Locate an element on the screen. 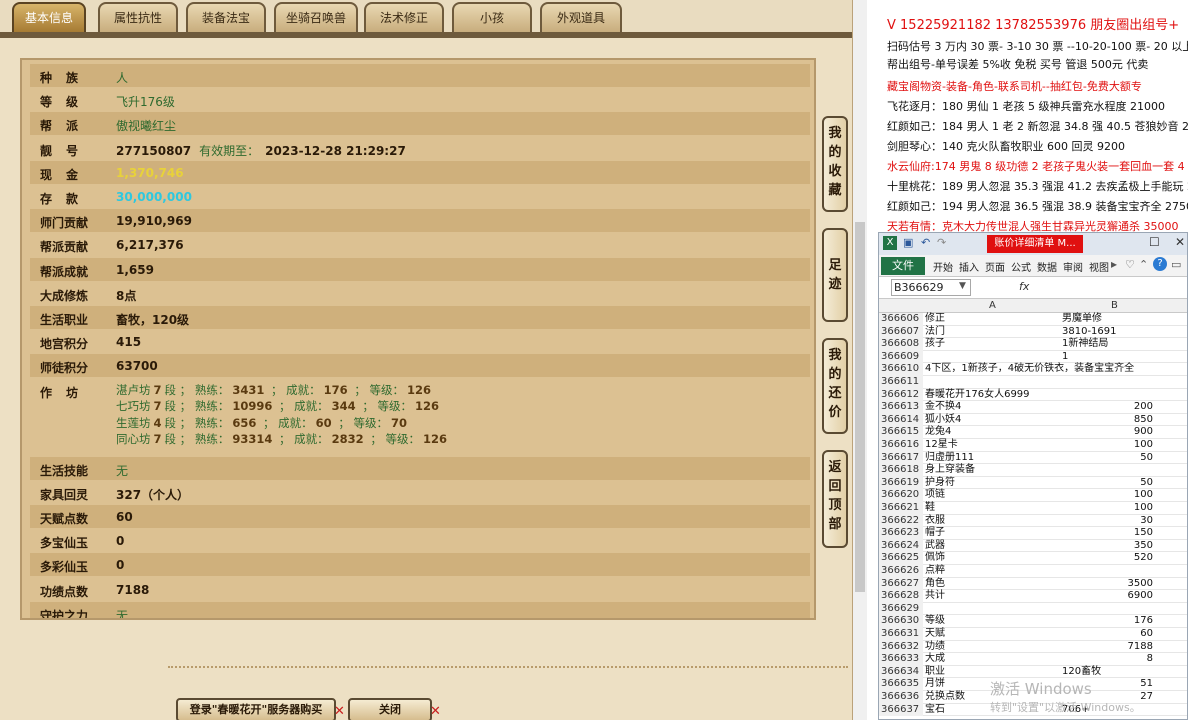  close-icon: ✕ is located at coordinates (1180, 242).